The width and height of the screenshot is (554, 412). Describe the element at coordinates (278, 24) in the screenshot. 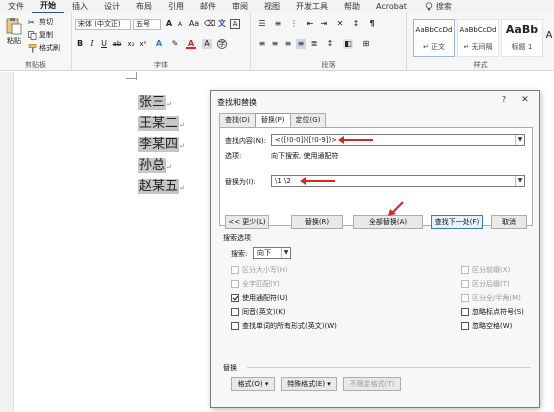

I see `numbering-icon: ≡` at that location.